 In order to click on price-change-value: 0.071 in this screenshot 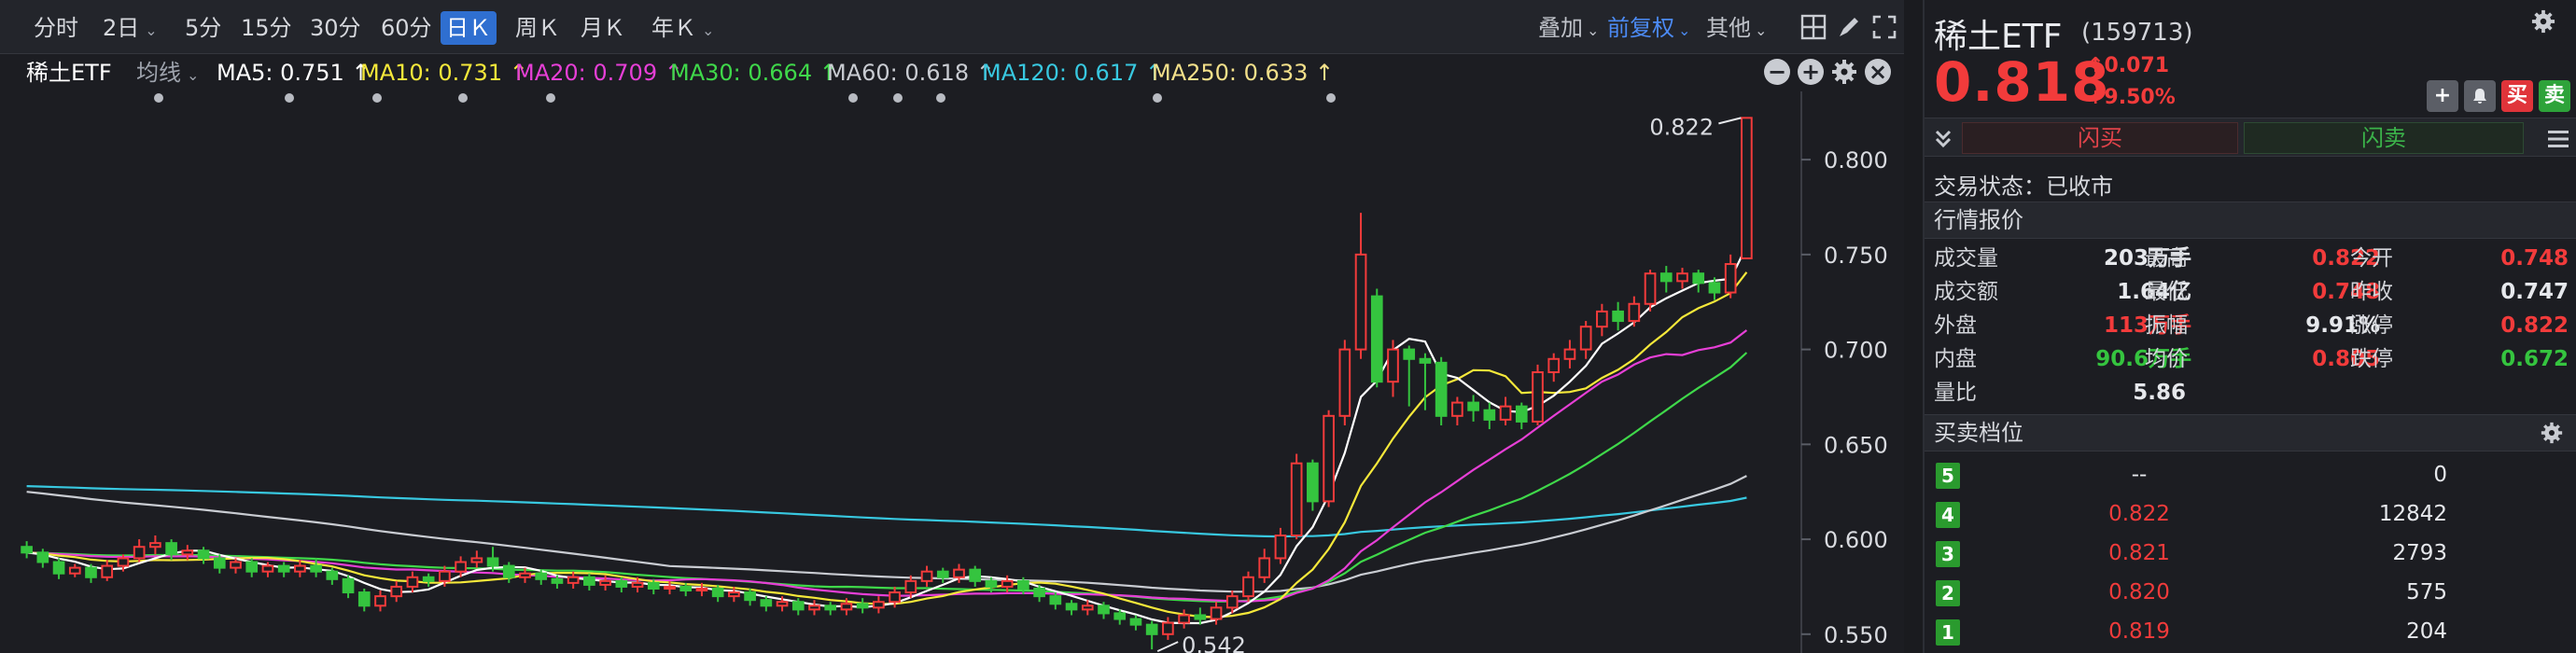, I will do `click(2137, 65)`.